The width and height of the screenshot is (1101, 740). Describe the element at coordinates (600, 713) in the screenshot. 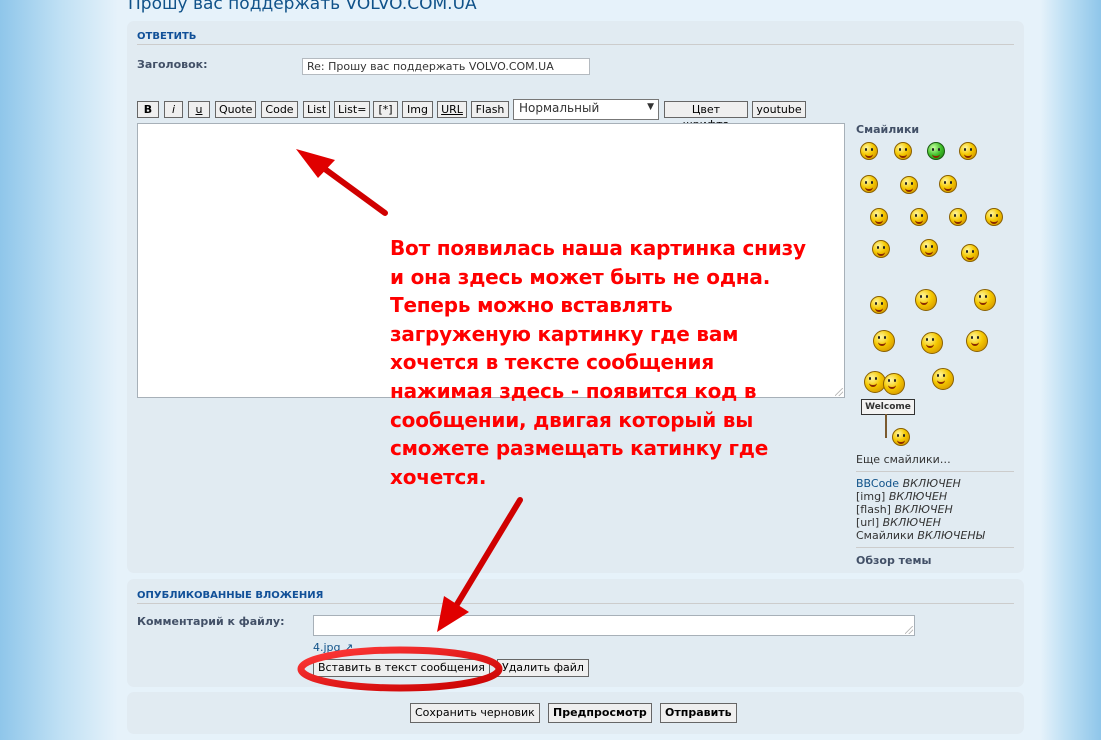

I see `preview-button: Предпросмотр` at that location.